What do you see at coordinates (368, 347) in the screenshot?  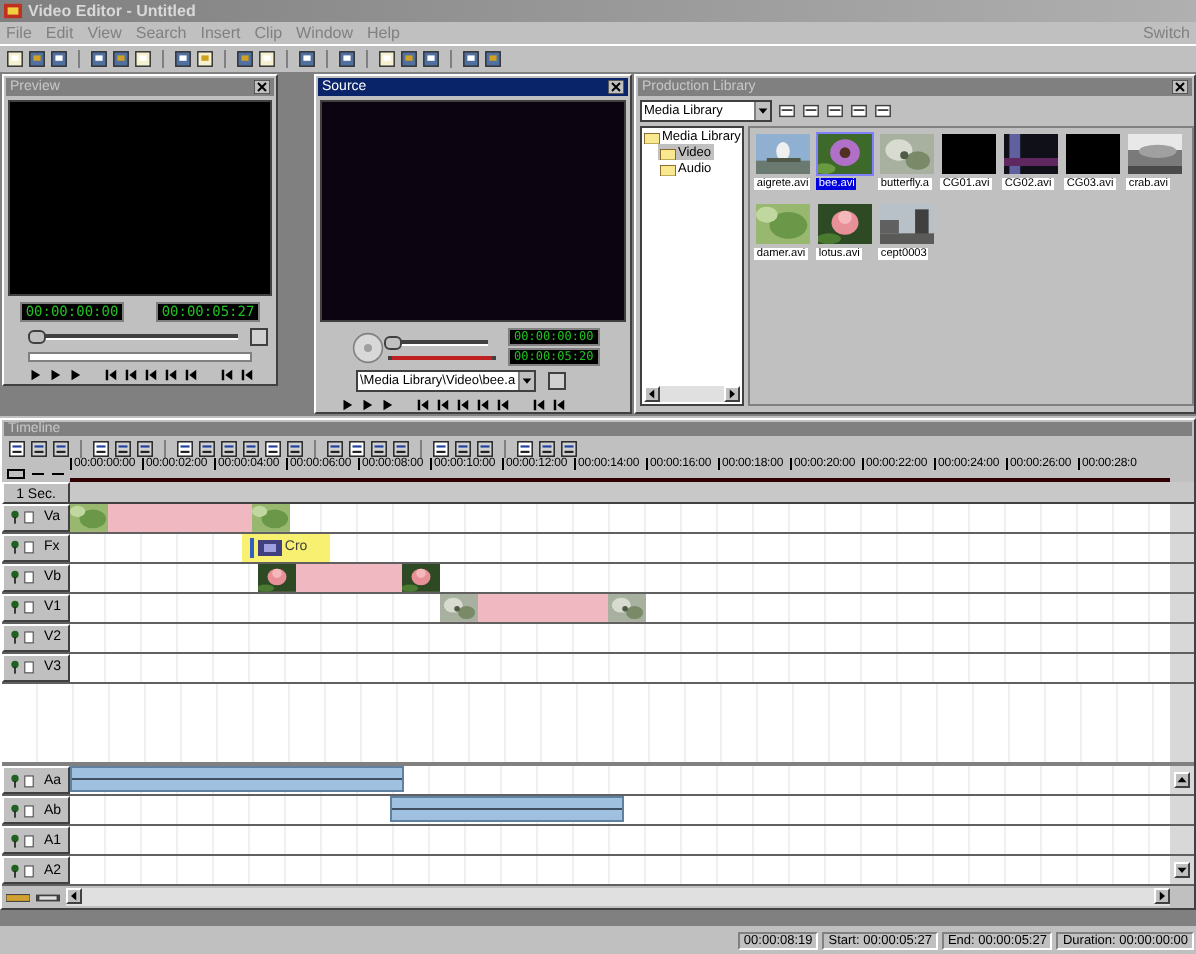 I see `disc-icon` at bounding box center [368, 347].